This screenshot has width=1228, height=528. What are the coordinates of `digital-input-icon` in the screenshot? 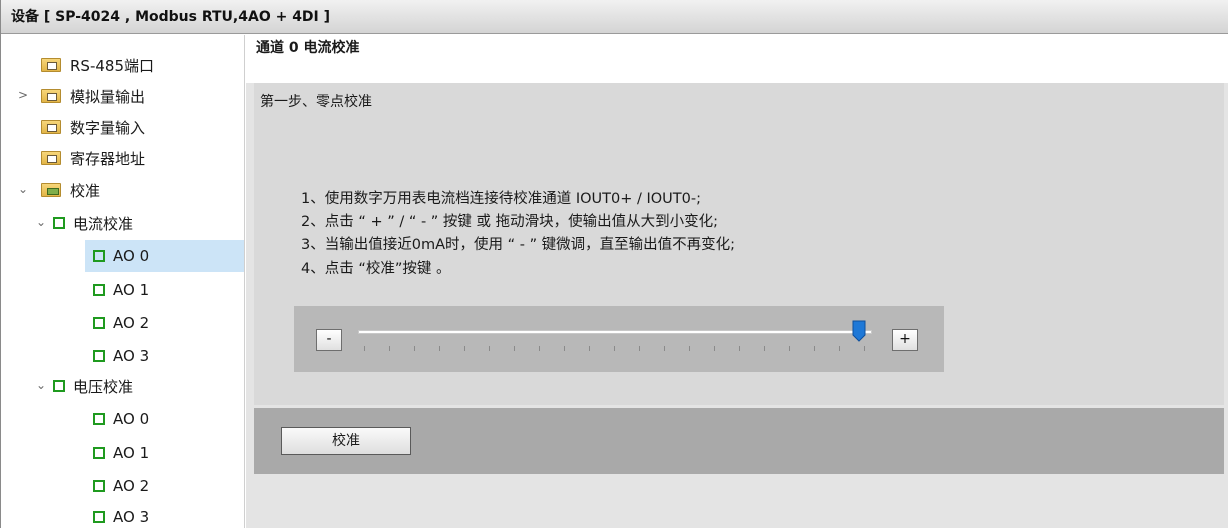 It's located at (51, 127).